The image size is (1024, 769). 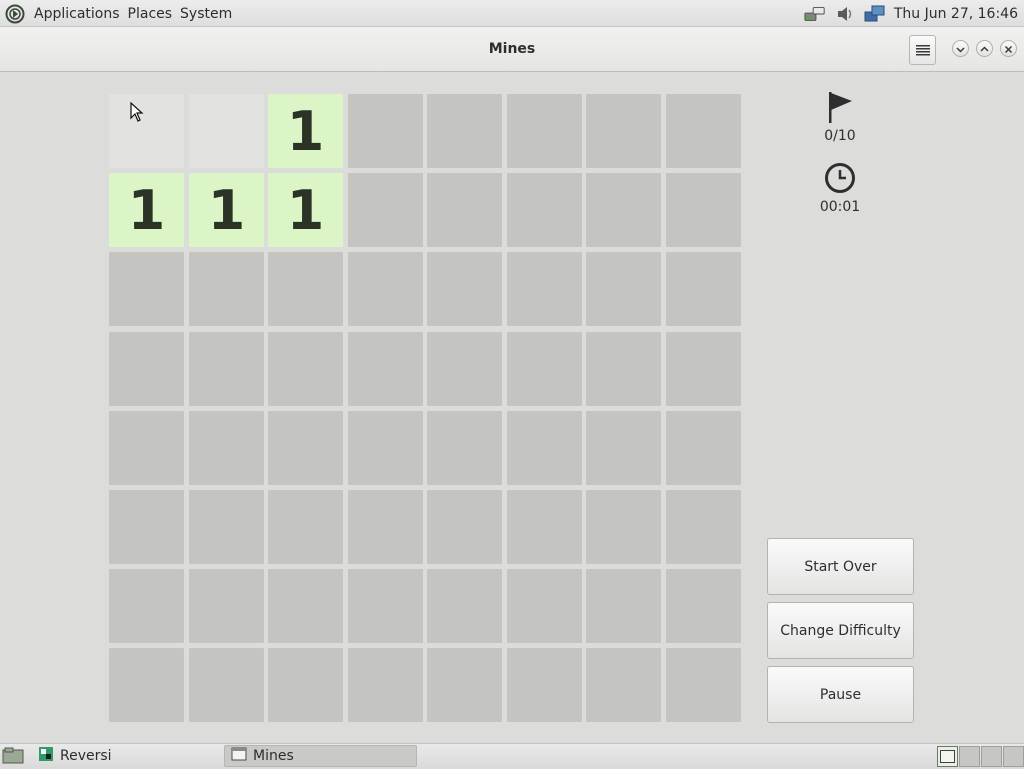 What do you see at coordinates (922, 50) in the screenshot?
I see `menu-button` at bounding box center [922, 50].